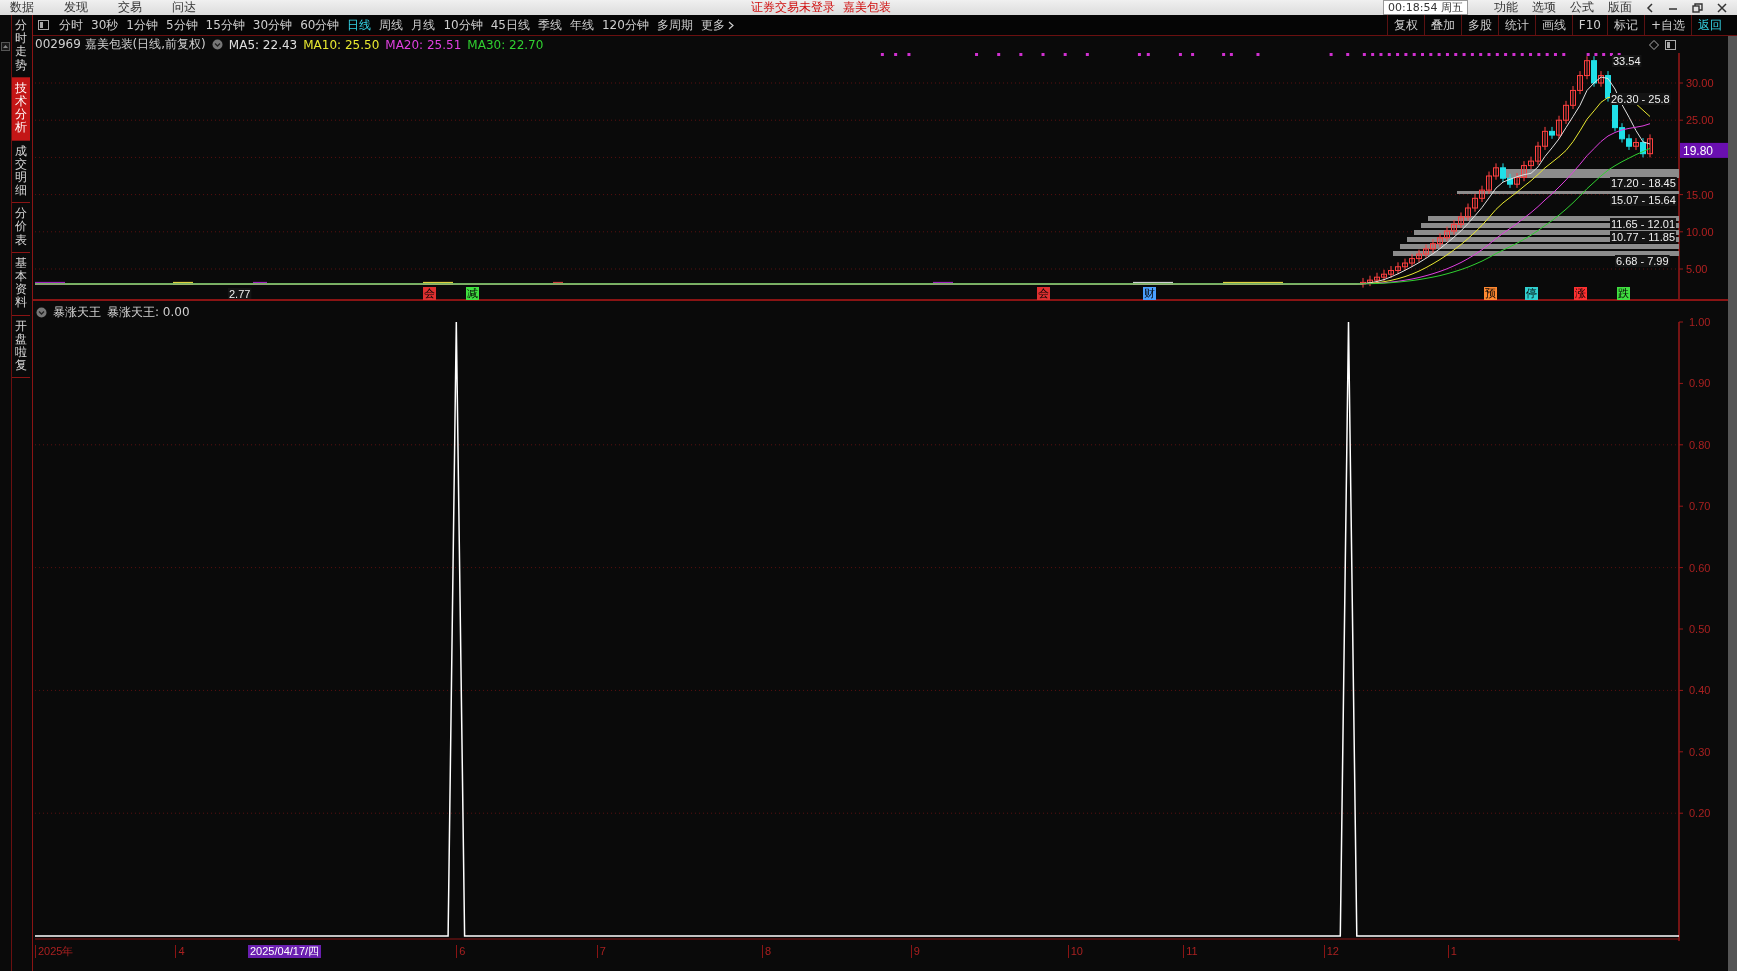  I want to click on price-label: 15.07 - 15.64, so click(1643, 200).